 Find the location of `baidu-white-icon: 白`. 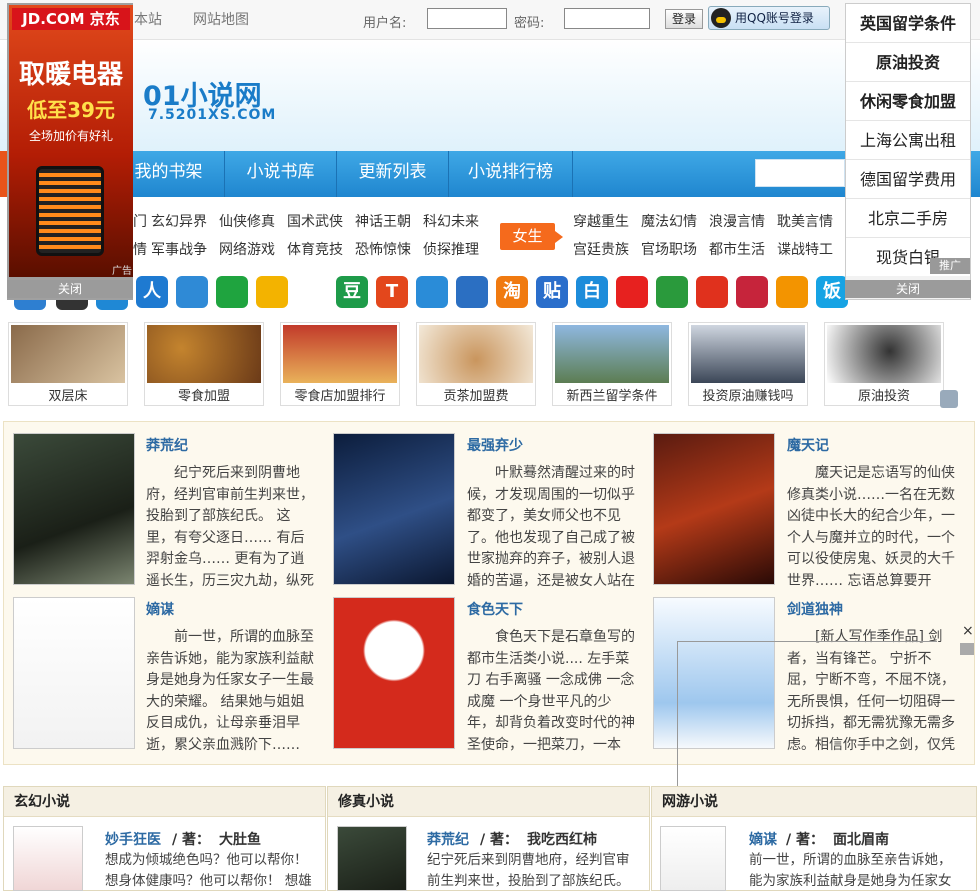

baidu-white-icon: 白 is located at coordinates (592, 292).